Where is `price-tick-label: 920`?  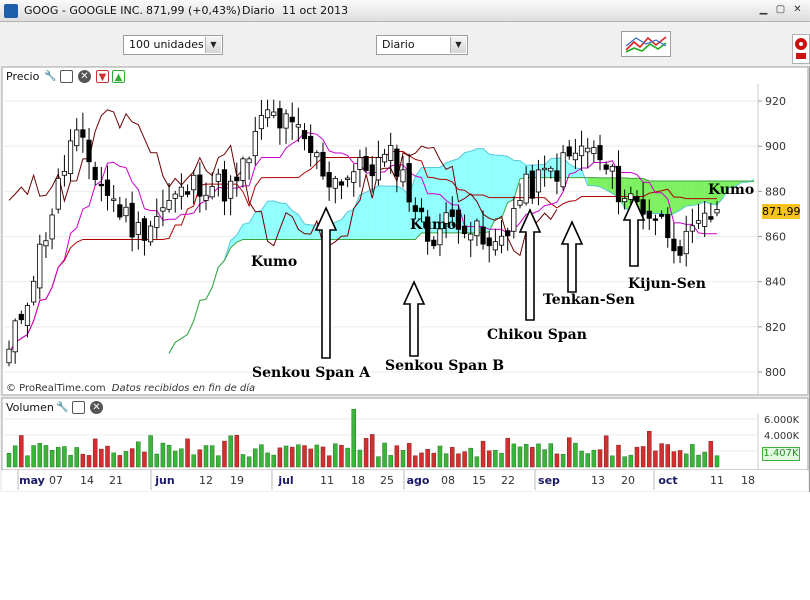
price-tick-label: 920 is located at coordinates (775, 101).